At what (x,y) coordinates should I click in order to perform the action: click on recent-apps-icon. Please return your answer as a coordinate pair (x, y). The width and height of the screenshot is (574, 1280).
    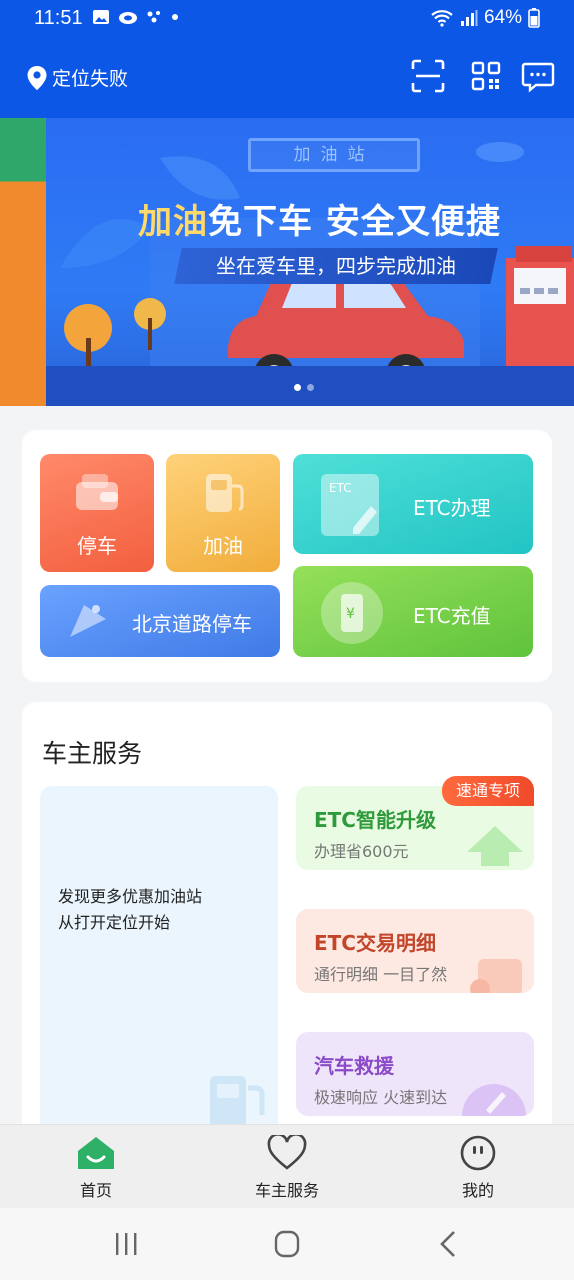
    Looking at the image, I should click on (126, 1244).